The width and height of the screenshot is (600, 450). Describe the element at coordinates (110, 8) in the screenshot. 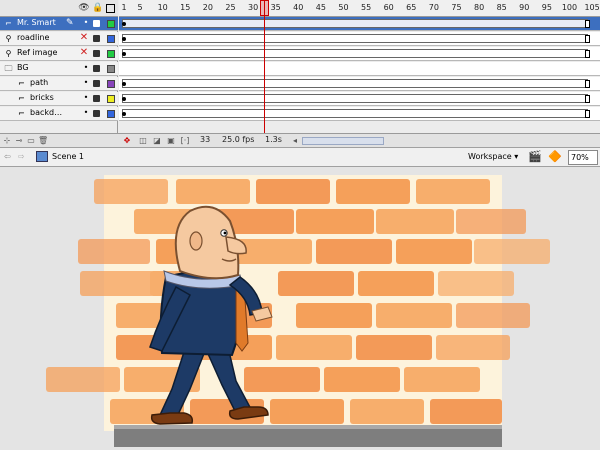

I see `outline-icon` at that location.